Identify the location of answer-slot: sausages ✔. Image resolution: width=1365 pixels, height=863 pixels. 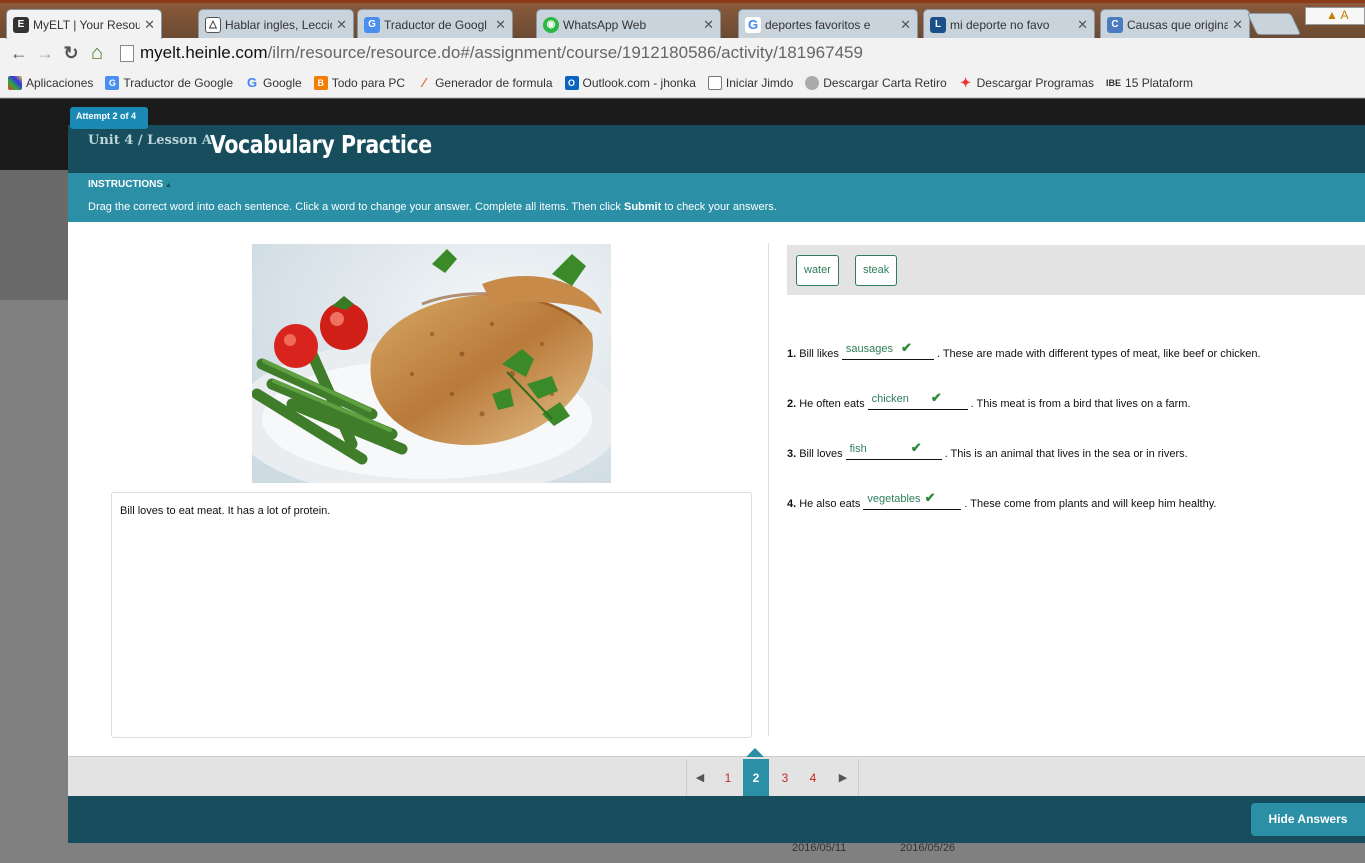
(887, 350).